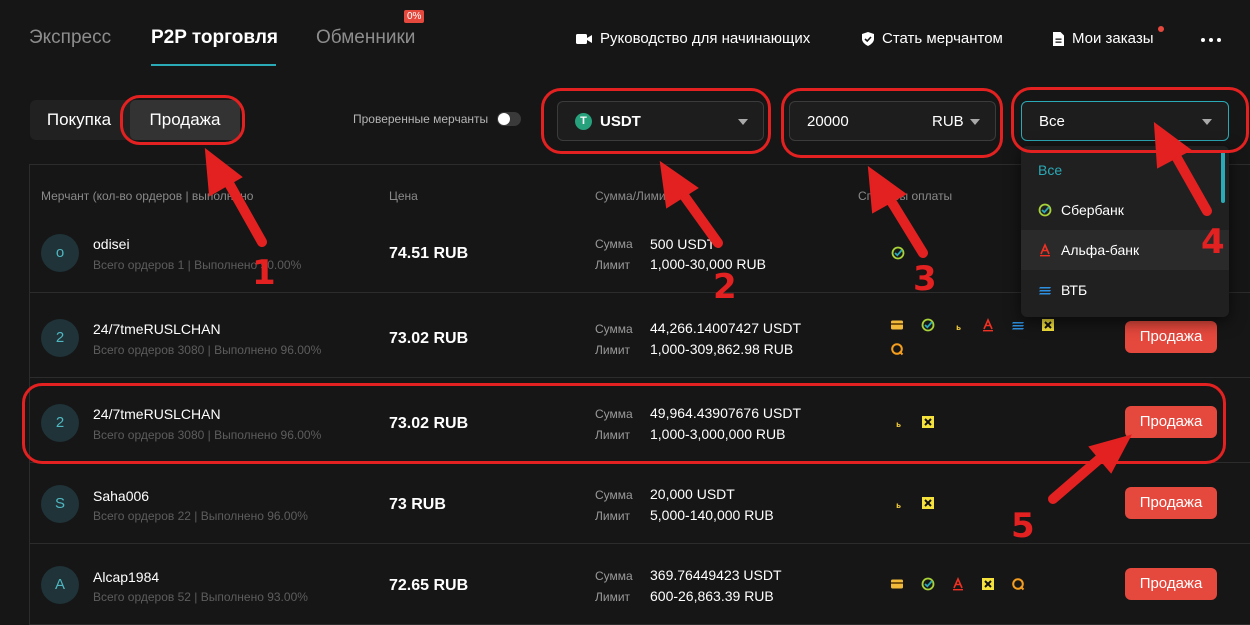  Describe the element at coordinates (683, 244) in the screenshot. I see `offer-amount: 500 USDT` at that location.